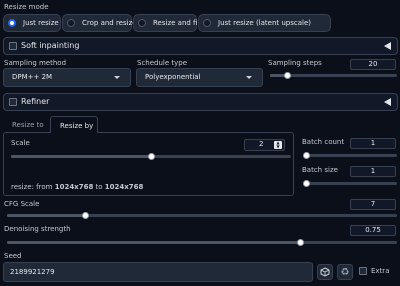 This screenshot has height=286, width=400. What do you see at coordinates (50, 45) in the screenshot?
I see `soft-inpainting-title: Soft inpainting` at bounding box center [50, 45].